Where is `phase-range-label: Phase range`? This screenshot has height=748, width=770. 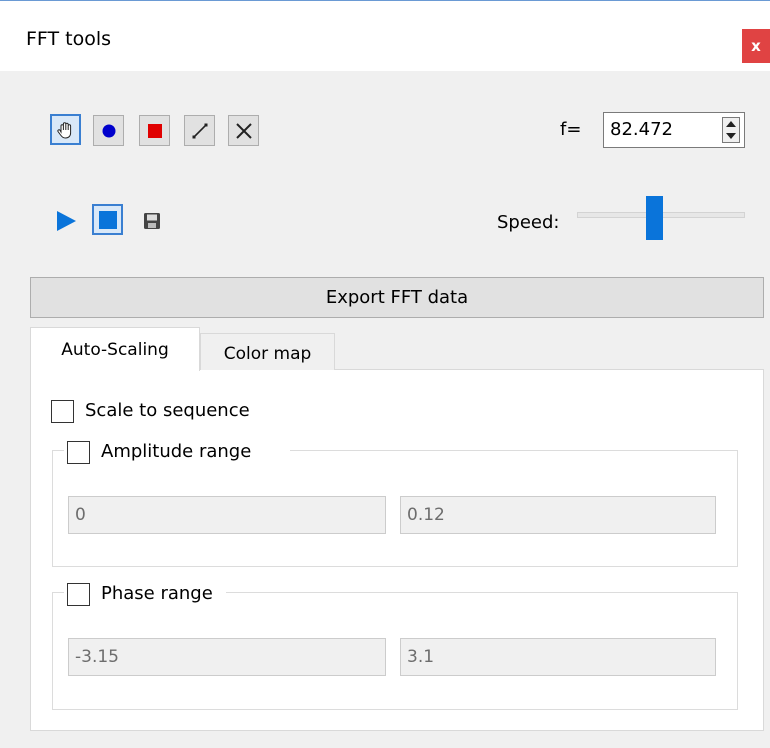 phase-range-label: Phase range is located at coordinates (157, 593).